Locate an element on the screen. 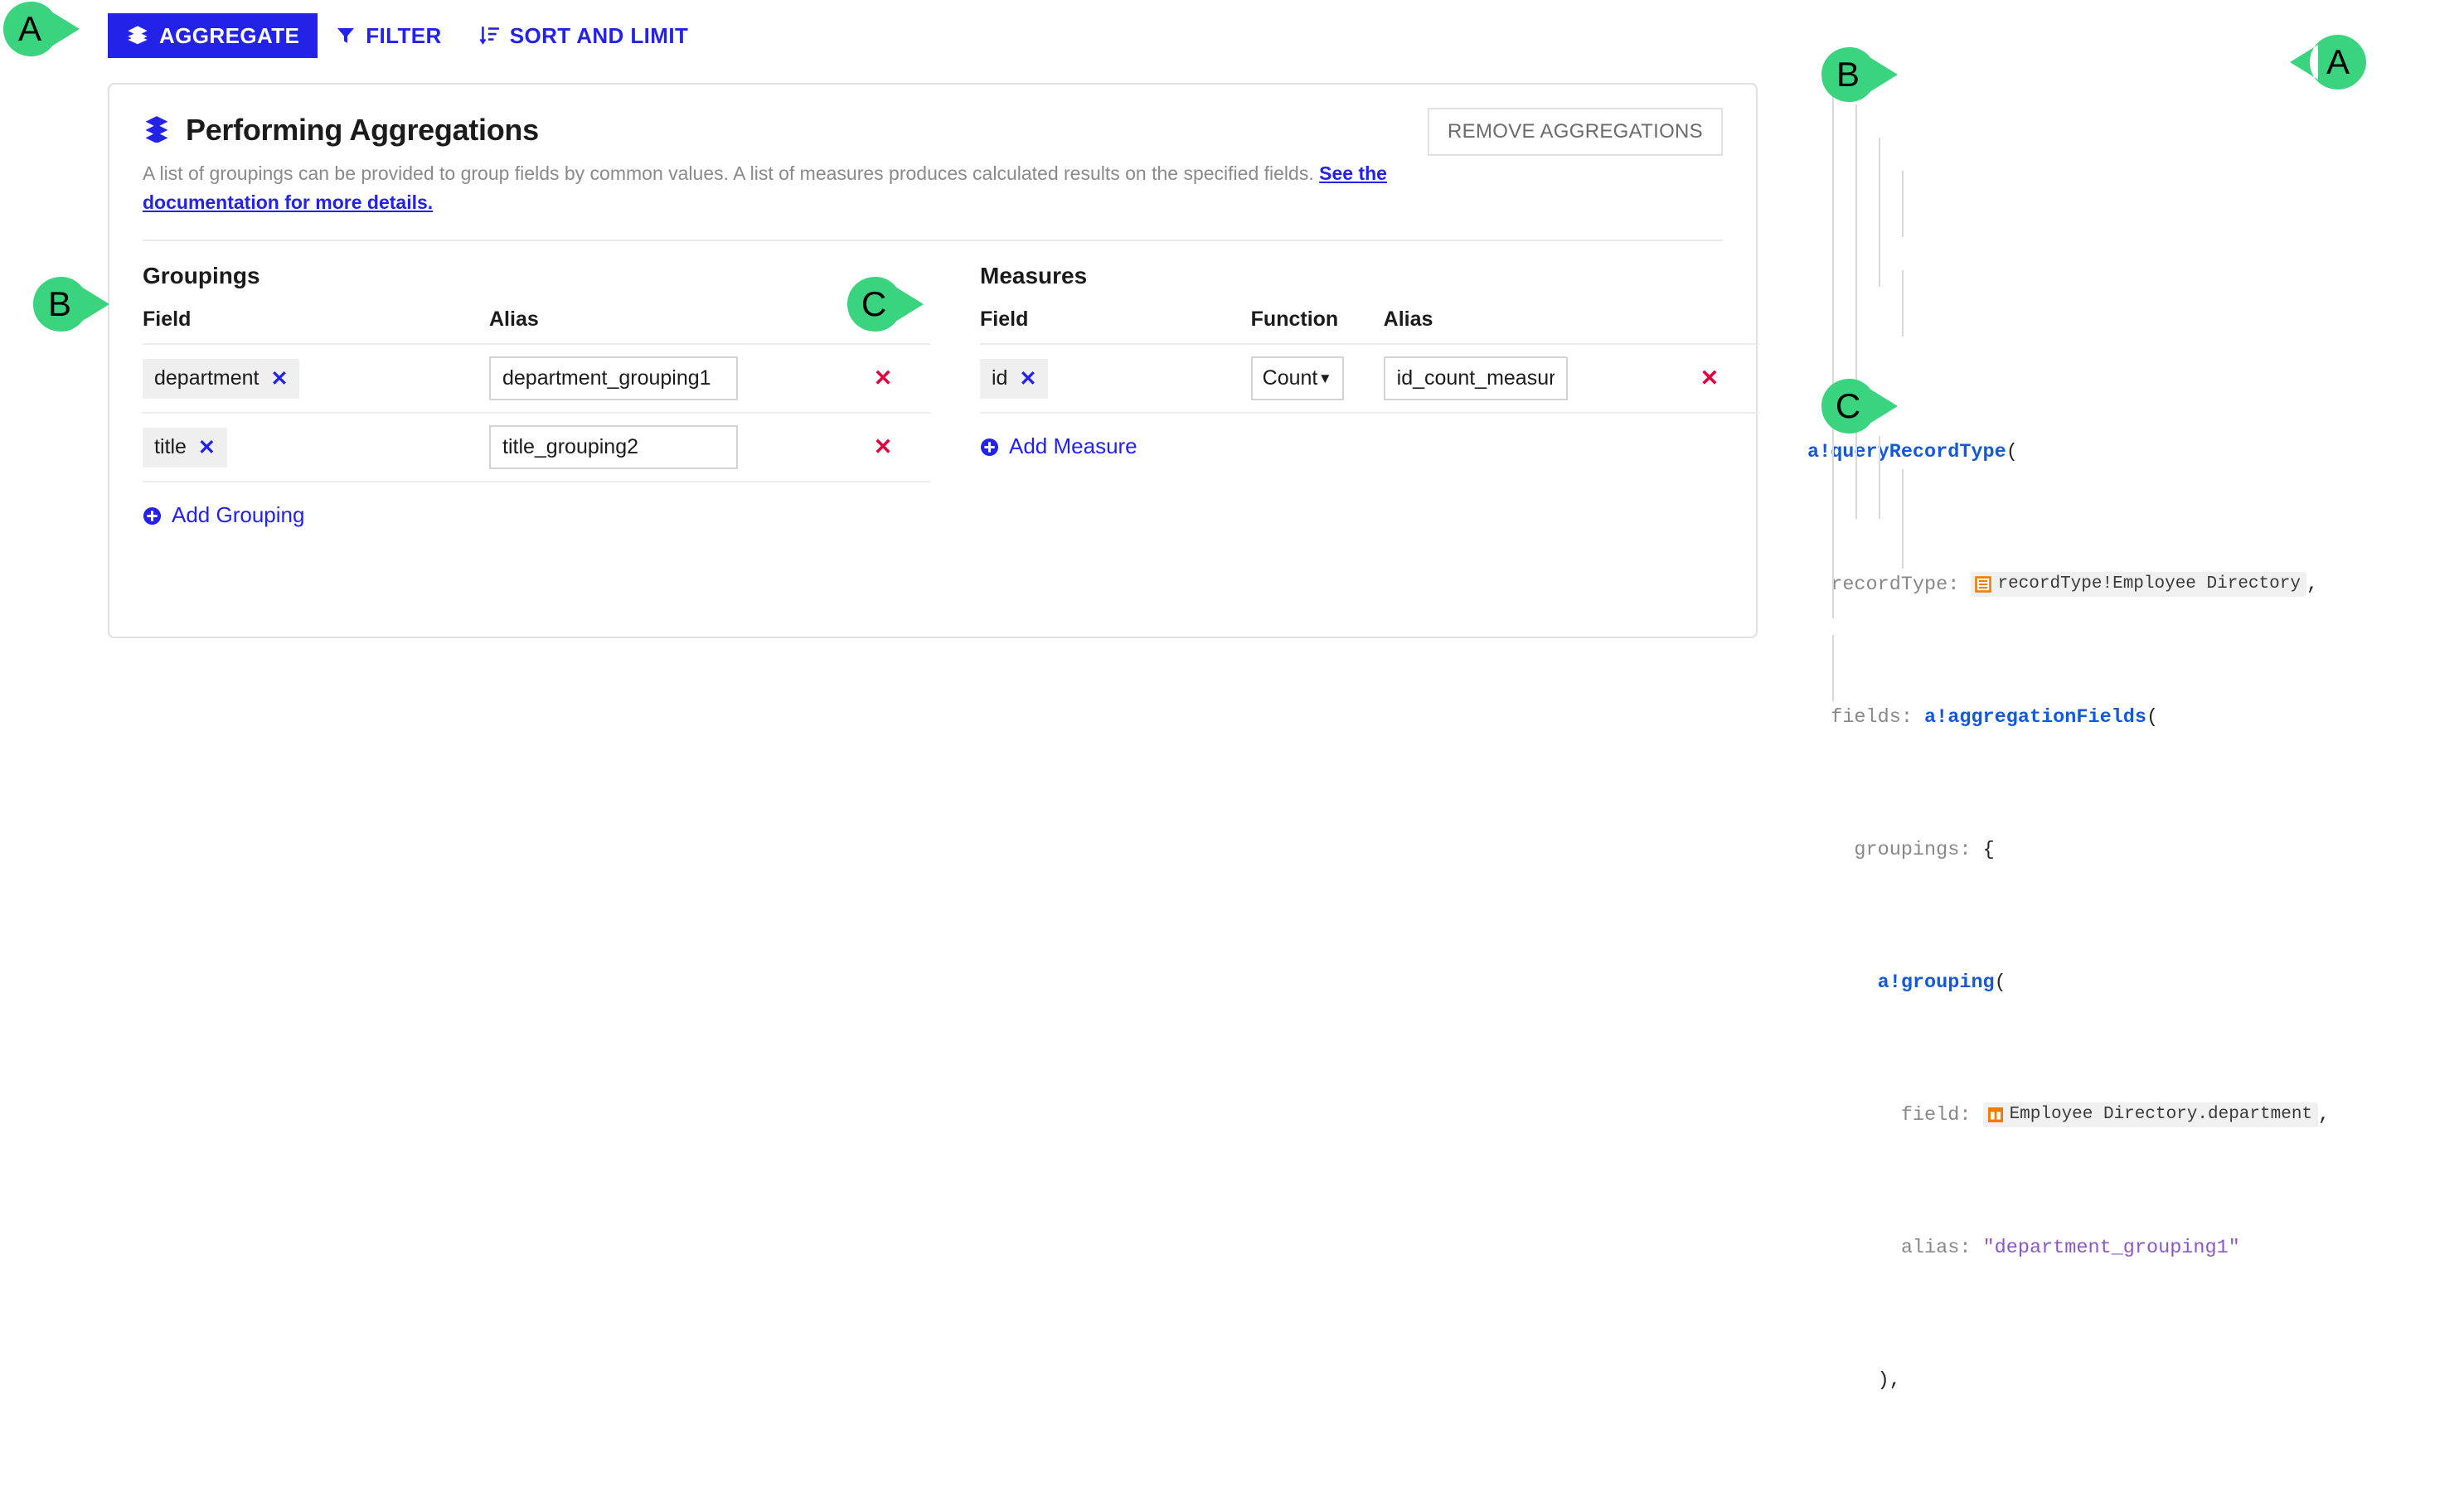  callout-marker-a-code: A is located at coordinates (2328, 62).